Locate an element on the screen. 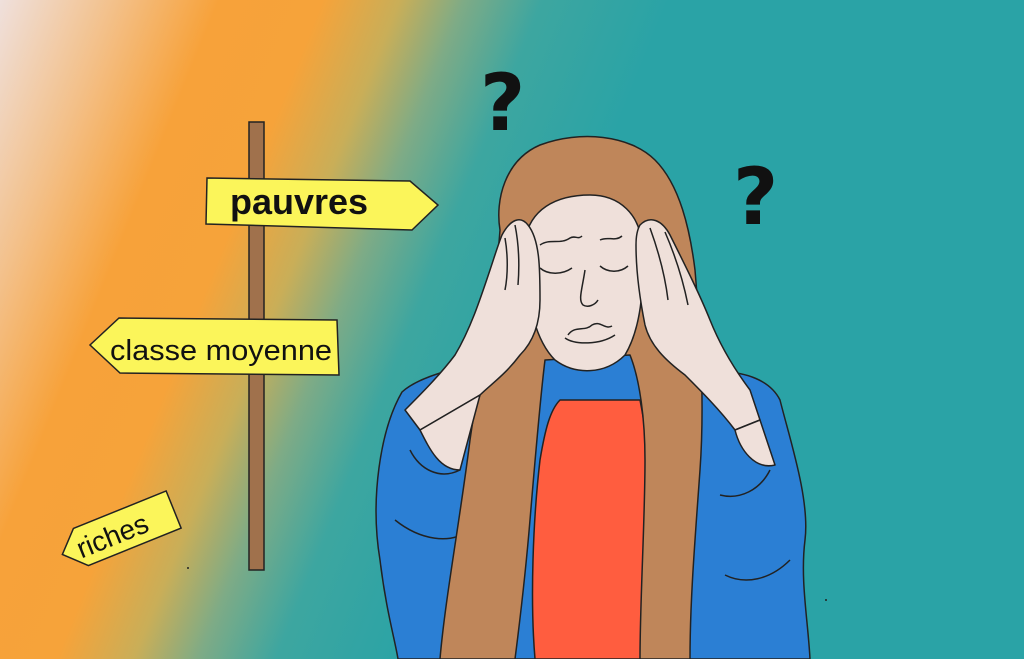 The width and height of the screenshot is (1024, 659). sign-pauvres: pauvres is located at coordinates (322, 204).